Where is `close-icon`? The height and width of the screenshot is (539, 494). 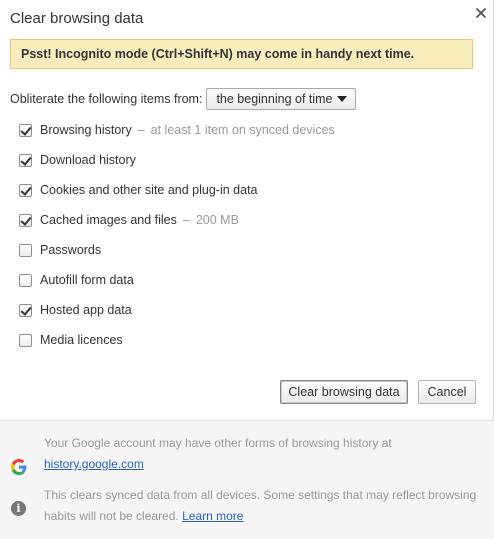 close-icon is located at coordinates (481, 13).